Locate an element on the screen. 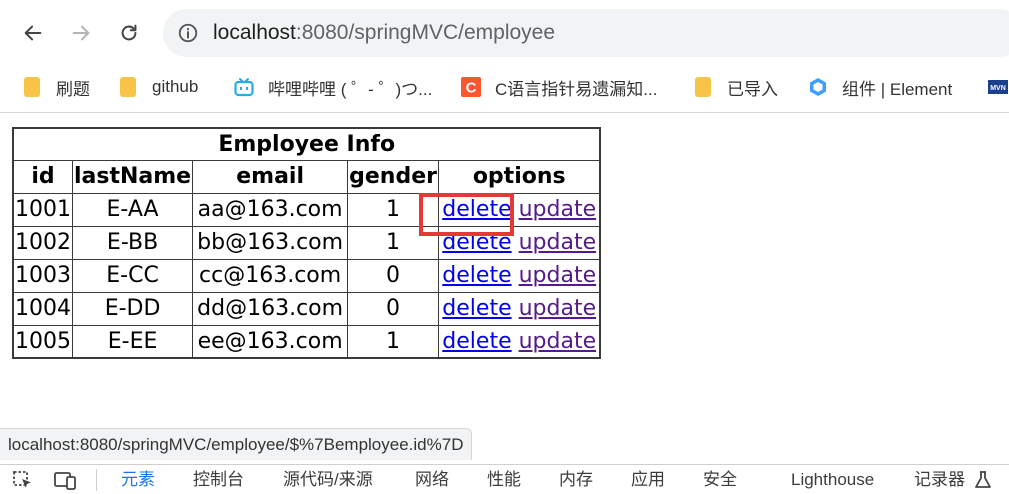 This screenshot has height=494, width=1009. back-button is located at coordinates (33, 33).